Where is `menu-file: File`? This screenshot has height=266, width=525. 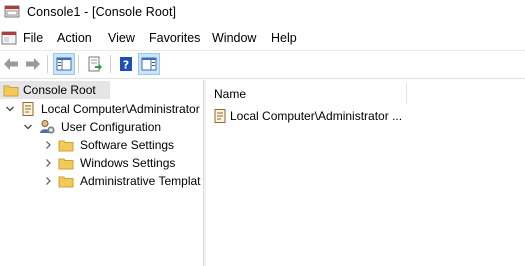
menu-file: File is located at coordinates (33, 38).